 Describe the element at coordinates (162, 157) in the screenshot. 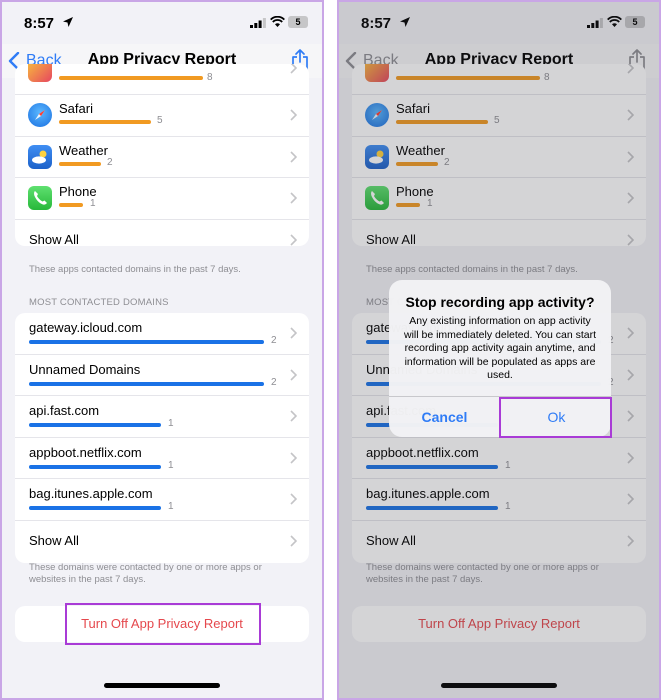

I see `app-row-weather: Weather 2` at that location.